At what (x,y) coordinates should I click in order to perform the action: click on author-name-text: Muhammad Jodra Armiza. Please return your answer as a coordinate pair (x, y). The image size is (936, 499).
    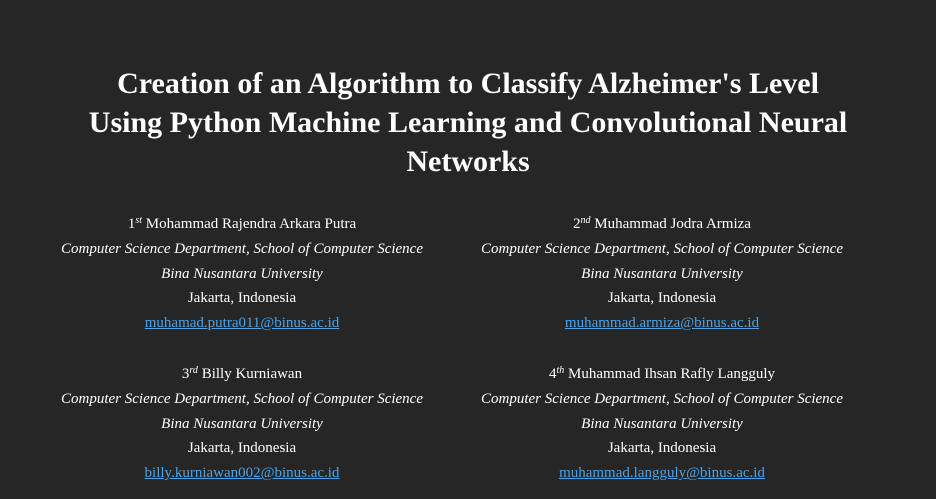
    Looking at the image, I should click on (672, 224).